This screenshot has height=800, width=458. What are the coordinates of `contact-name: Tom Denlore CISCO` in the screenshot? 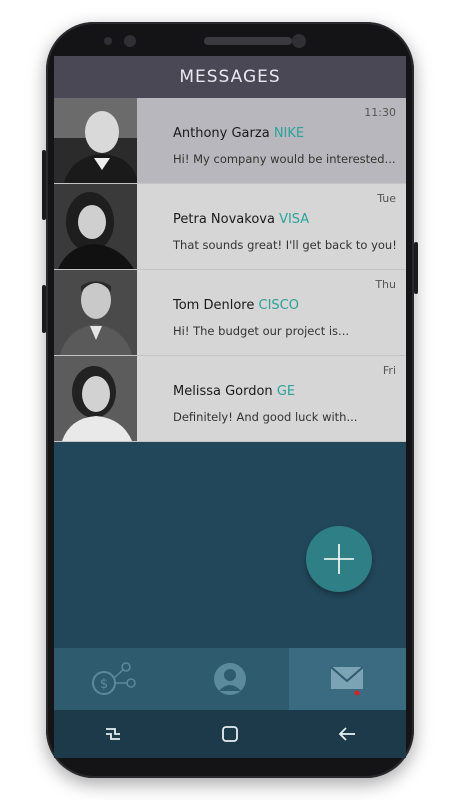 It's located at (236, 305).